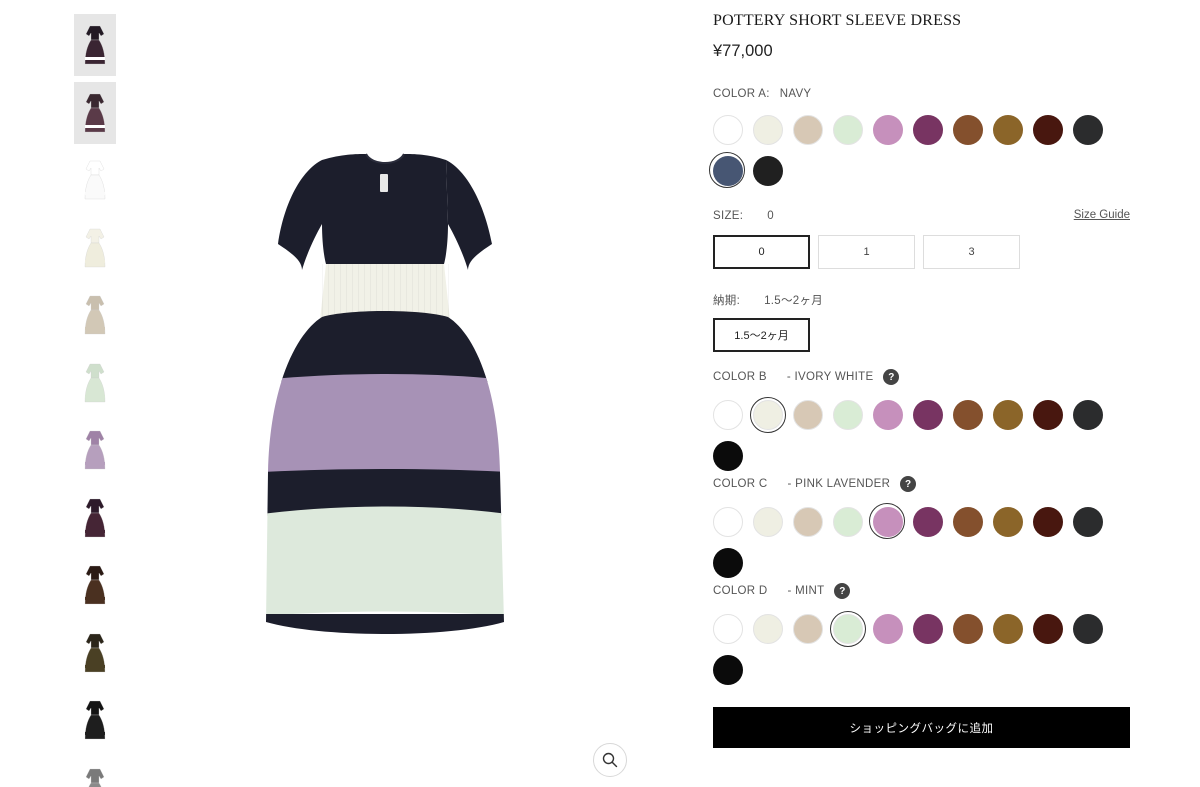  What do you see at coordinates (1088, 415) in the screenshot?
I see `color-b-swatch-charcoal` at bounding box center [1088, 415].